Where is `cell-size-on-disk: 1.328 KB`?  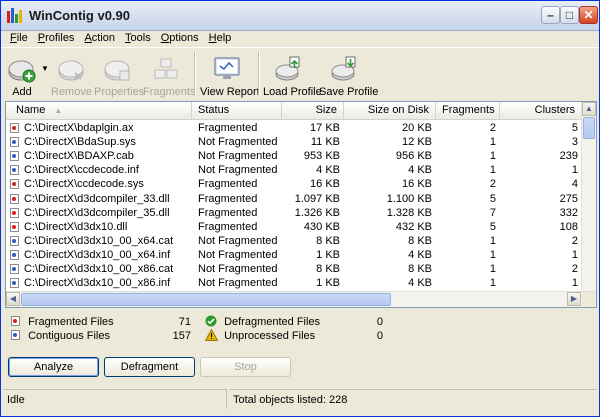
cell-size-on-disk: 1.328 KB is located at coordinates (409, 212).